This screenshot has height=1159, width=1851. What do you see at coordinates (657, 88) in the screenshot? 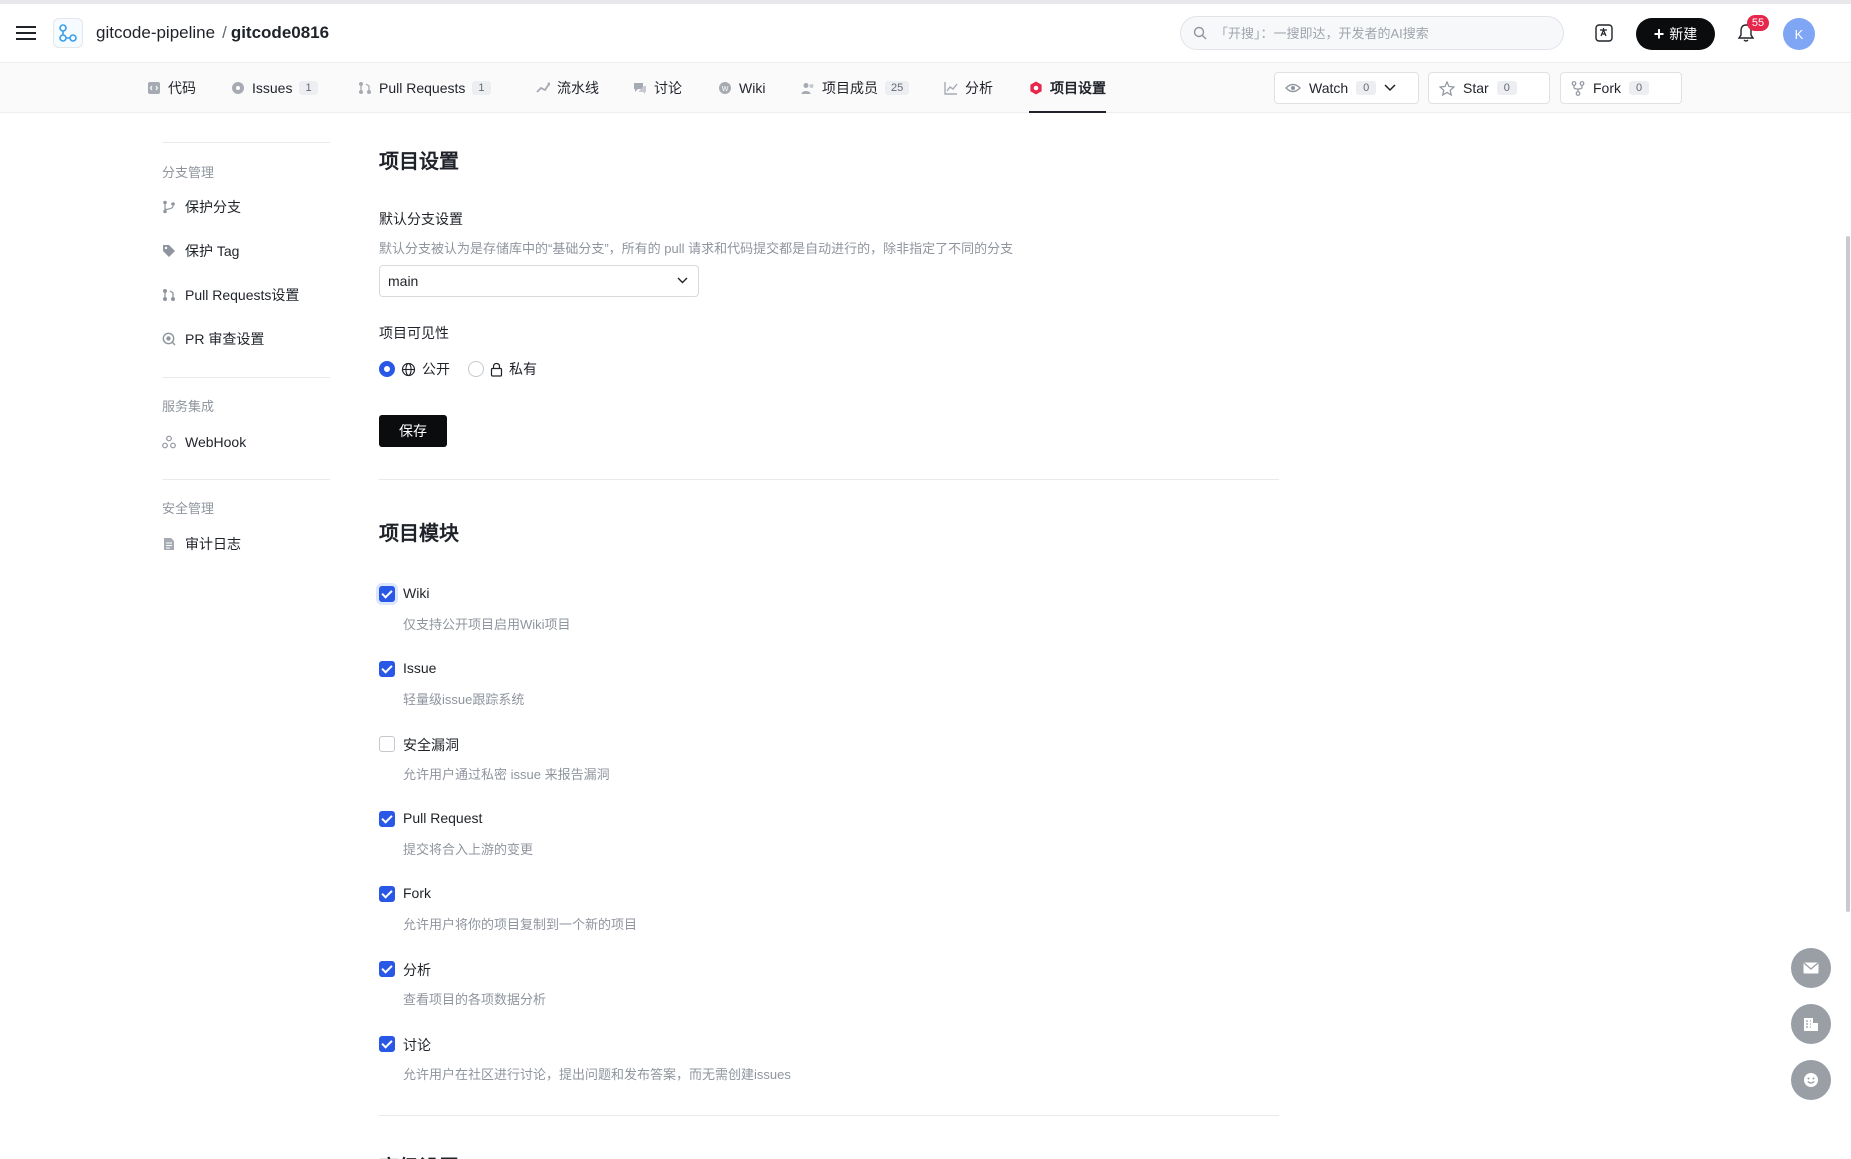
I see `tab-discussion: 讨论` at bounding box center [657, 88].